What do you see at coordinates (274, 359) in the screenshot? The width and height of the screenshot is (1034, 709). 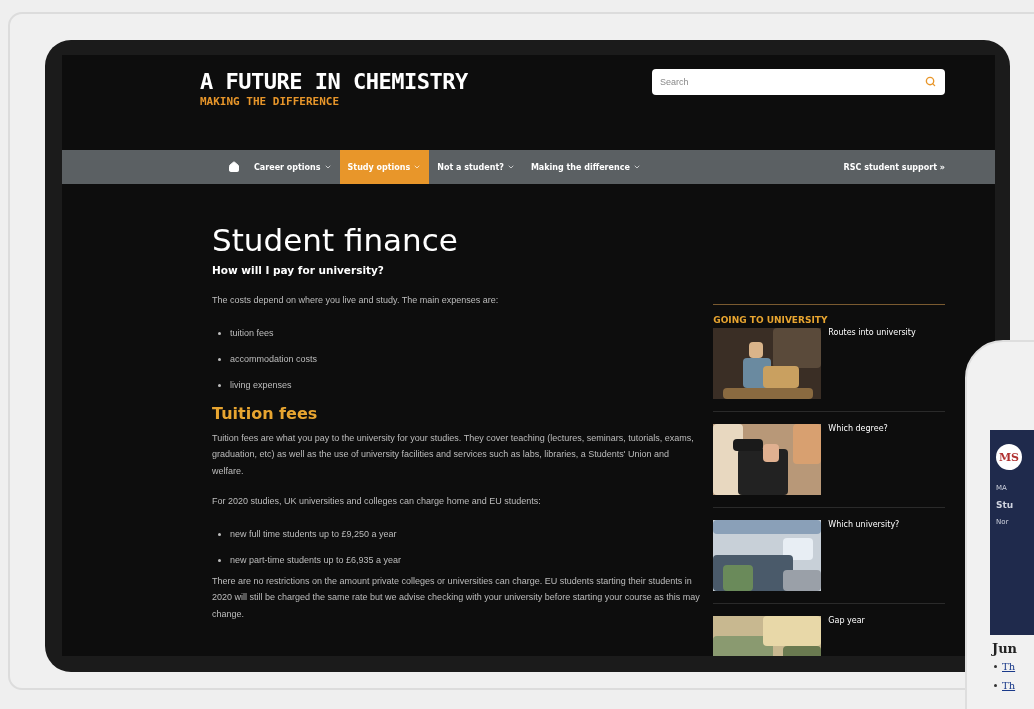 I see `list-item: accommodation costs` at bounding box center [274, 359].